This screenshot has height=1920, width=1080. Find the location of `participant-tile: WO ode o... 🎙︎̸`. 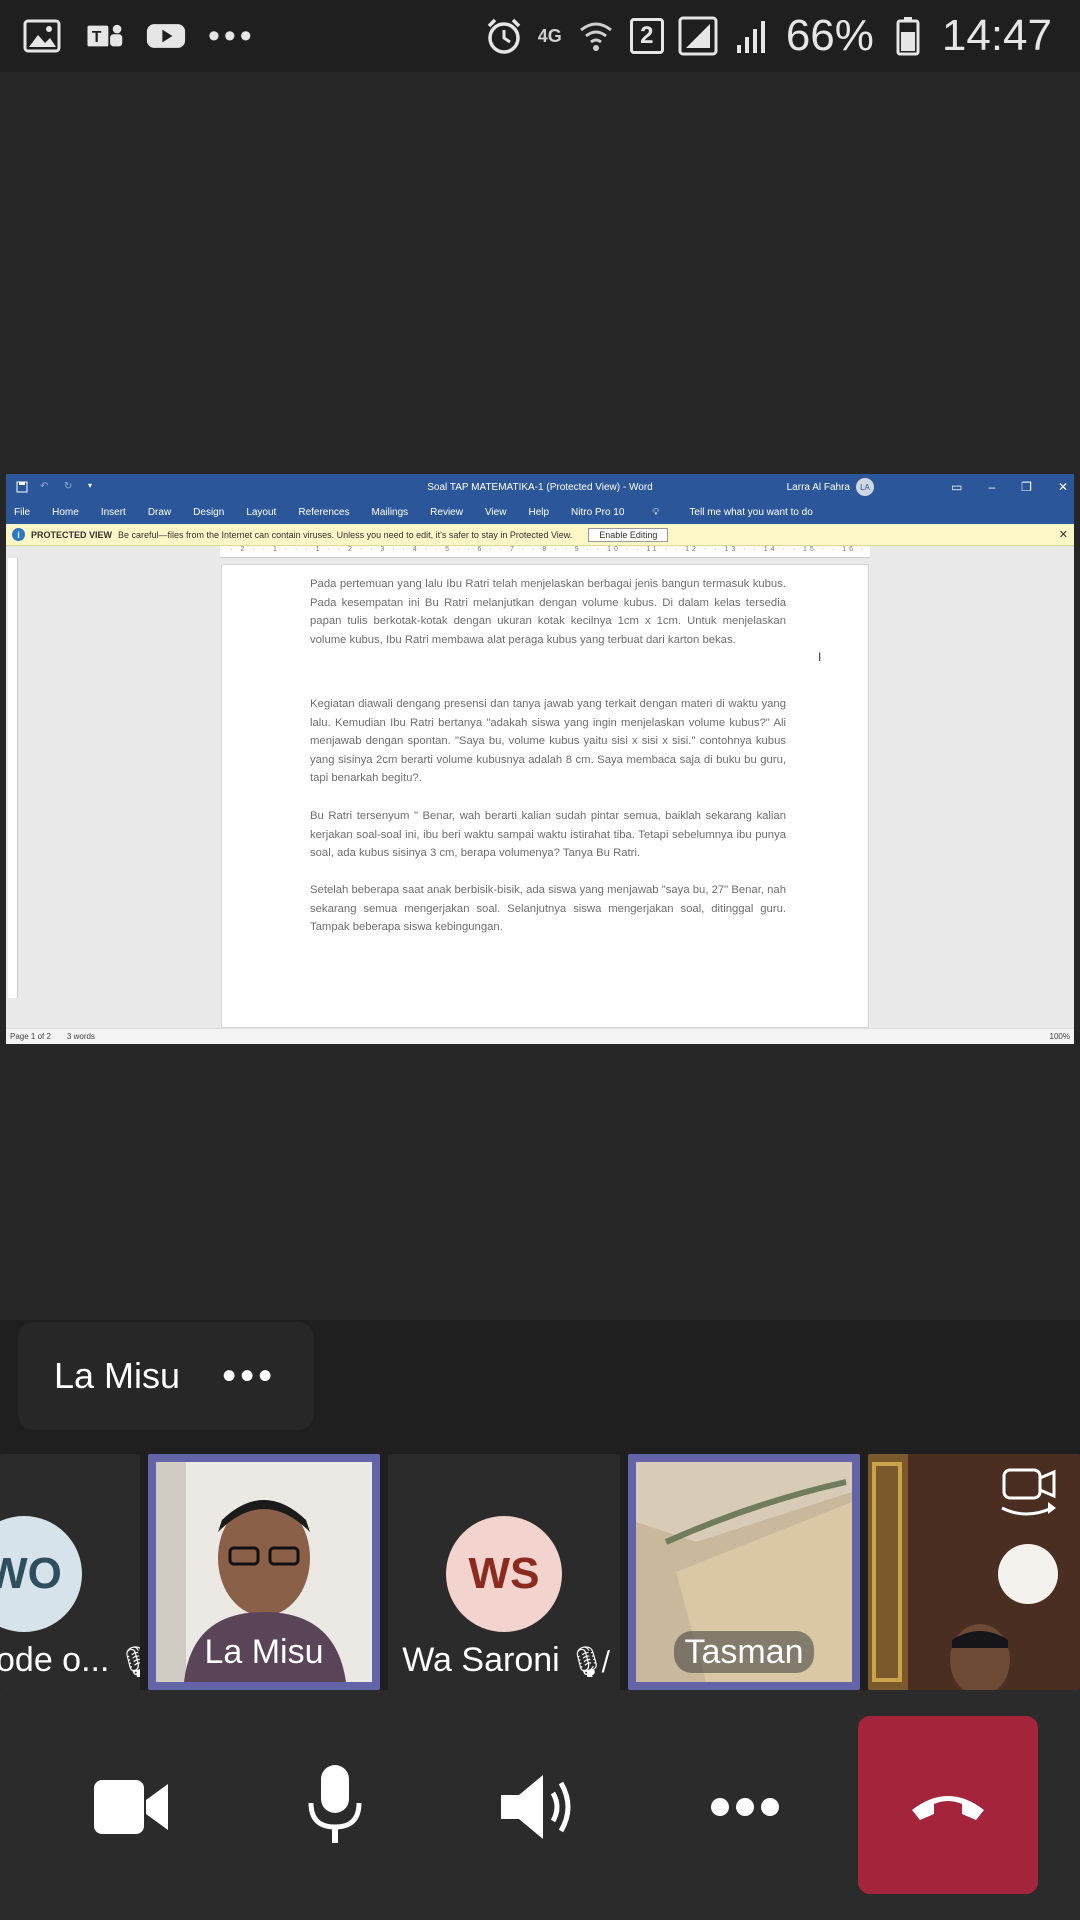

participant-tile: WO ode o... 🎙︎̸ is located at coordinates (70, 1572).